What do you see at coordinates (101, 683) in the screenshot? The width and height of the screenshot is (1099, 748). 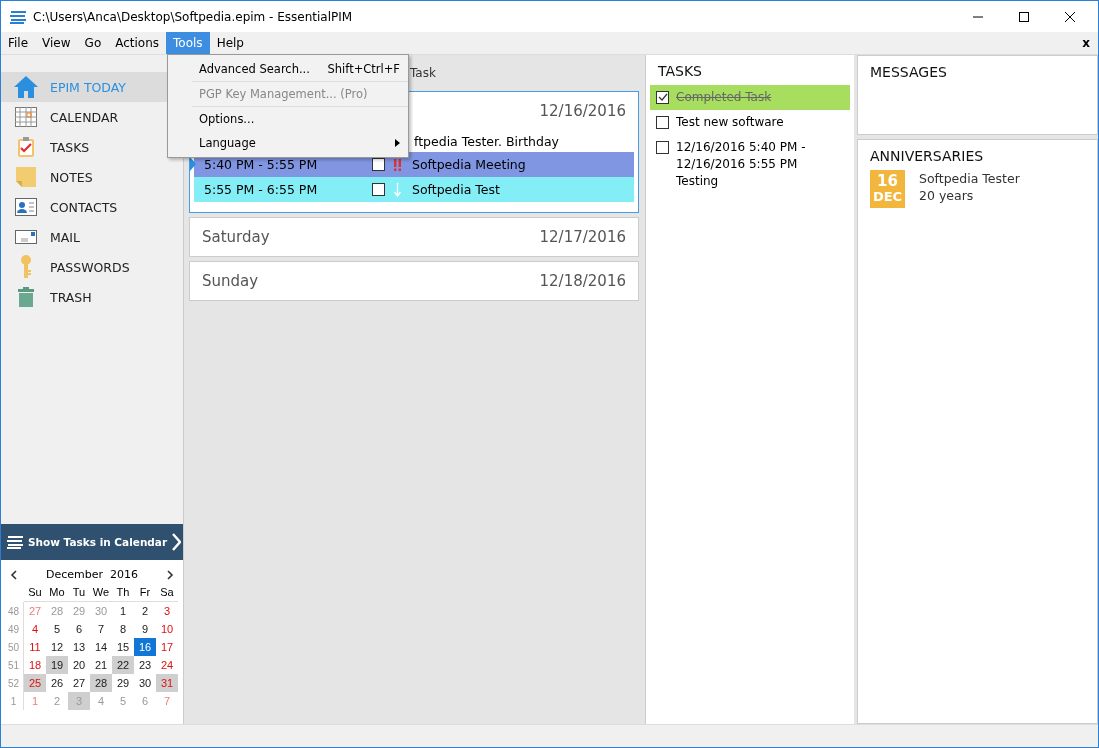 I see `calendar-day: 28` at bounding box center [101, 683].